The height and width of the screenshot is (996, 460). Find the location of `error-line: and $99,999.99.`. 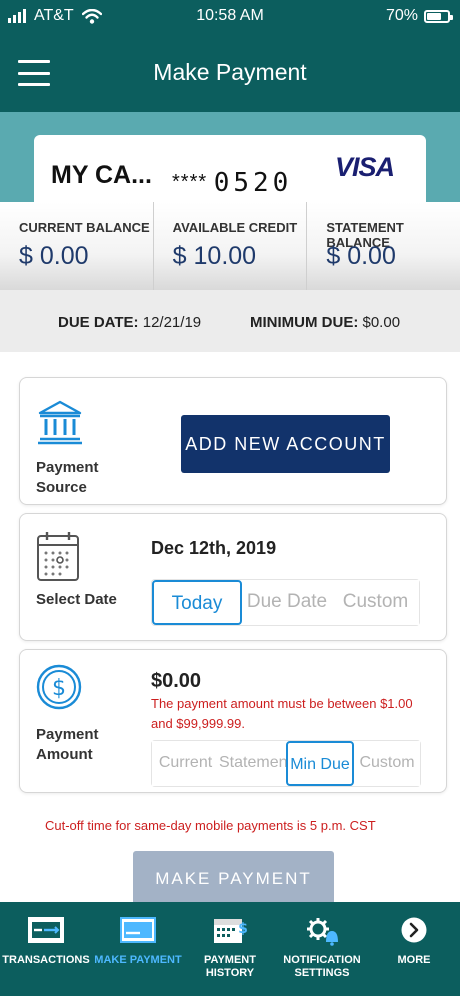

error-line: and $99,999.99. is located at coordinates (198, 723).